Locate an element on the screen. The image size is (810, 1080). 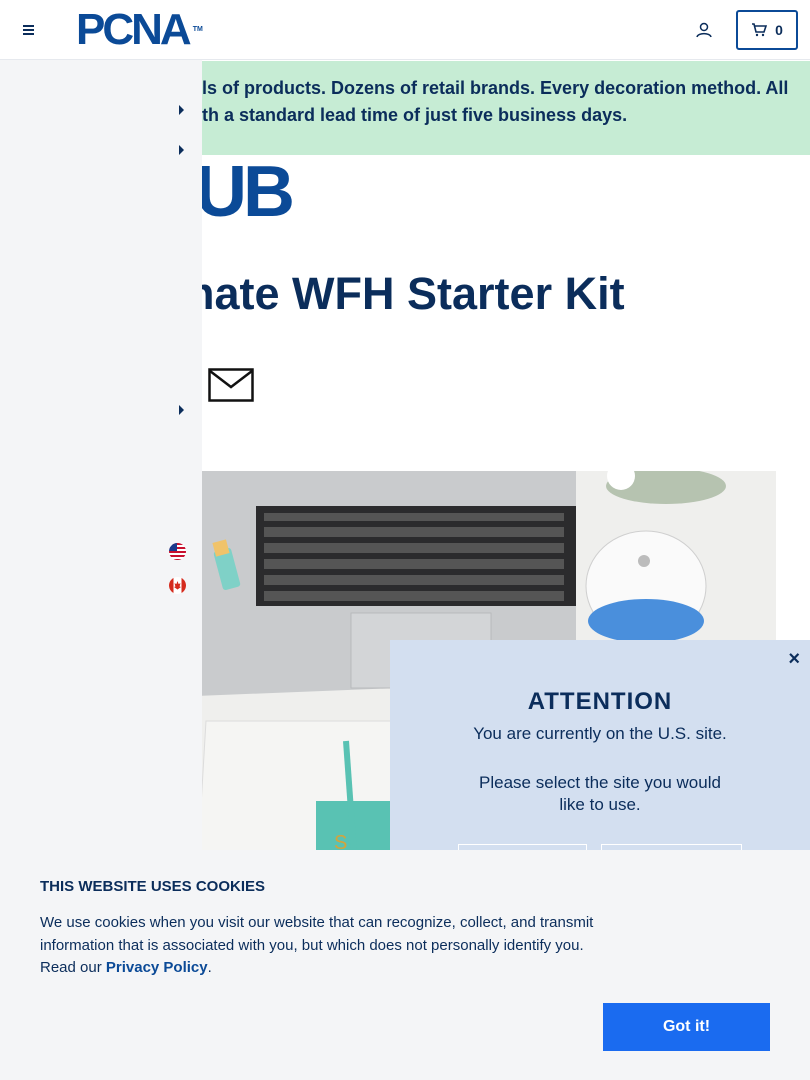
user-icon is located at coordinates (704, 30).